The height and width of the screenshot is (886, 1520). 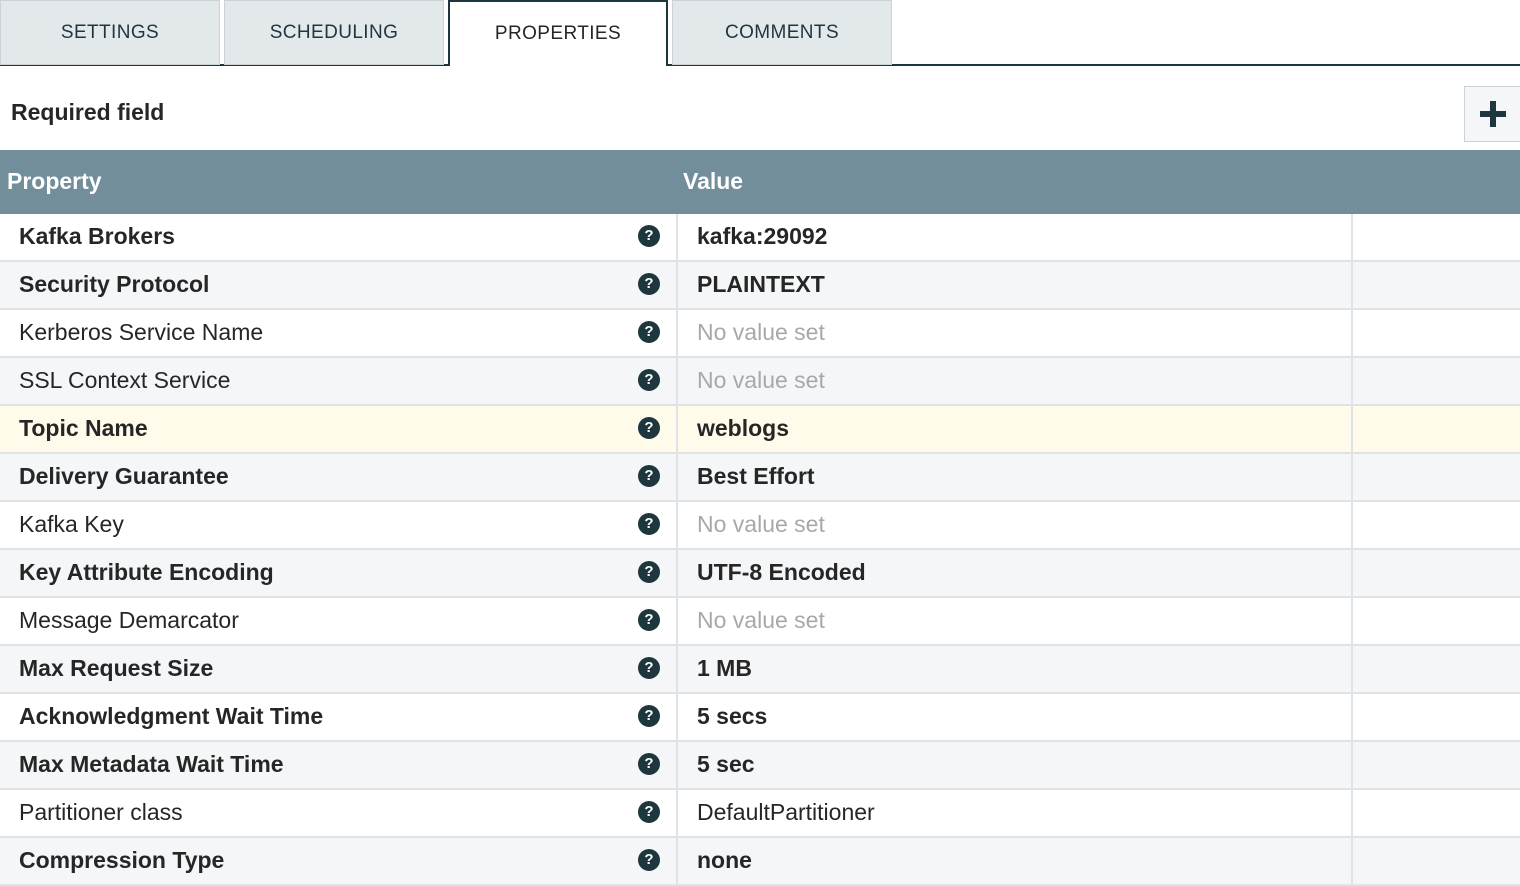 What do you see at coordinates (726, 764) in the screenshot?
I see `property-value: 5 sec` at bounding box center [726, 764].